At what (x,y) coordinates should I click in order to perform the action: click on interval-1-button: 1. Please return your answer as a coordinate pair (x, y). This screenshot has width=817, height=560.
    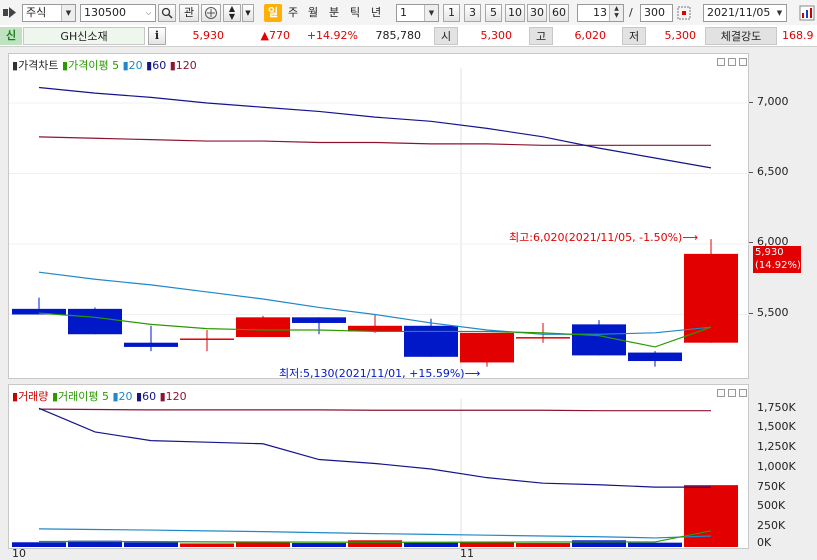
    Looking at the image, I should click on (451, 13).